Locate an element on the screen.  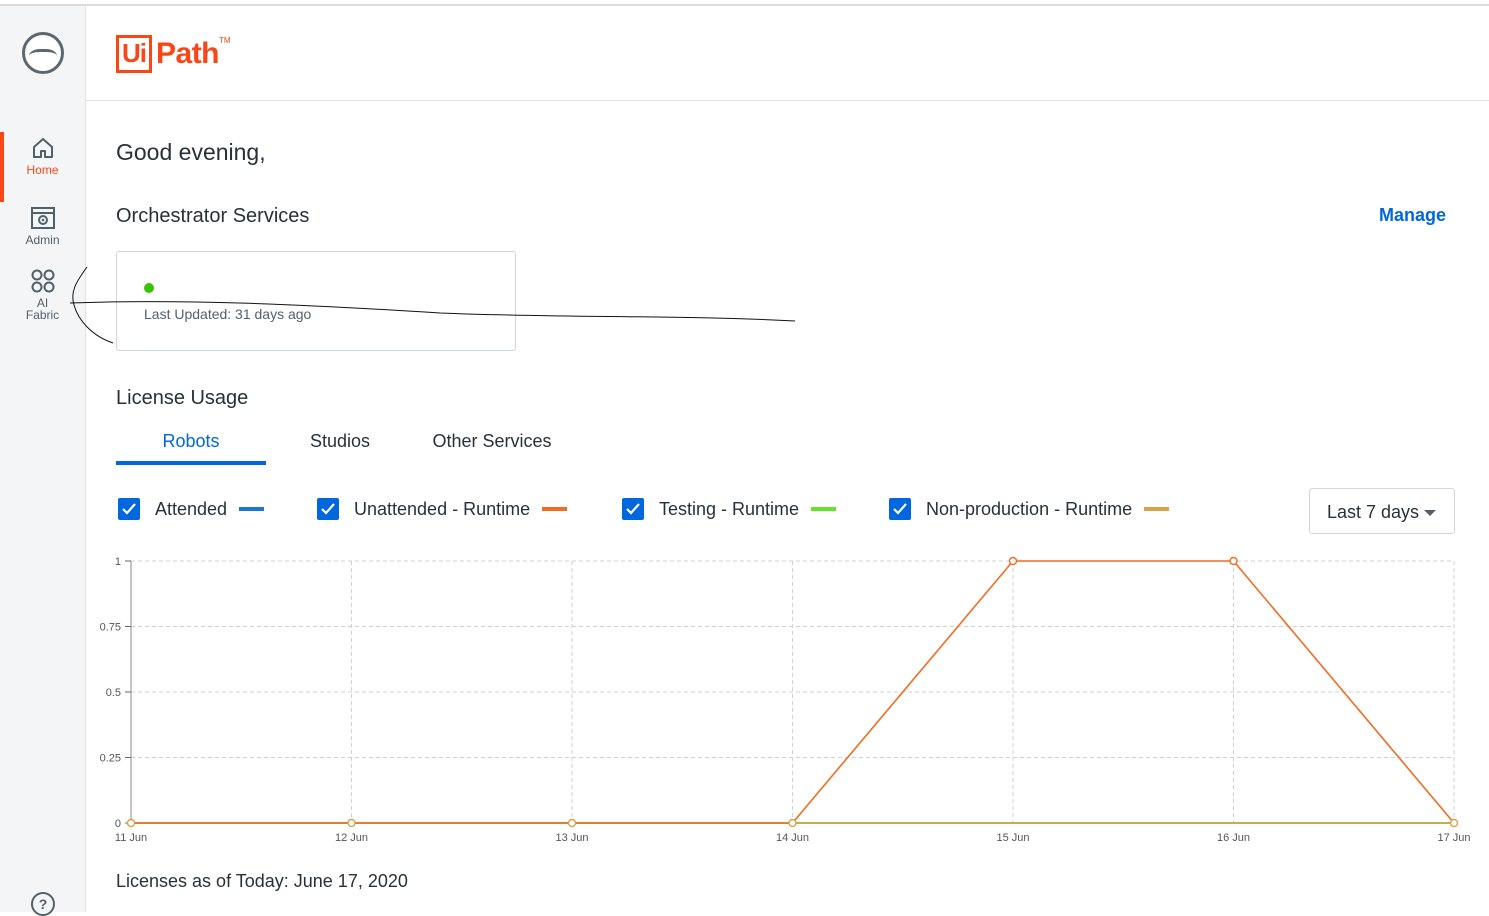
checkbox-non-production-runtime is located at coordinates (900, 509).